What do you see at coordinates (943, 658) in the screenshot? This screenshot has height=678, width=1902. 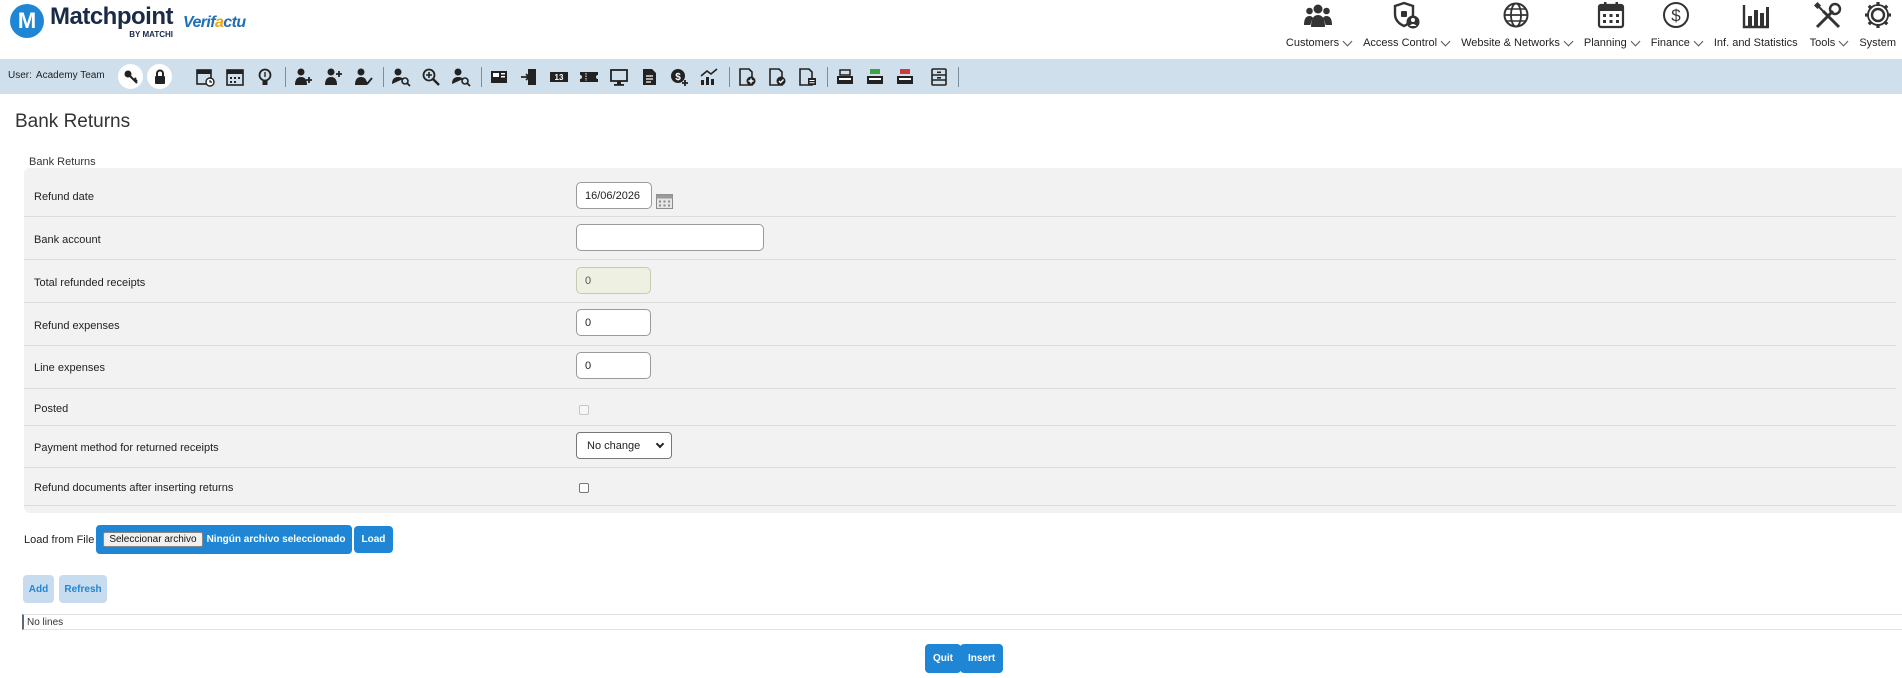 I see `quit-button: Quit` at bounding box center [943, 658].